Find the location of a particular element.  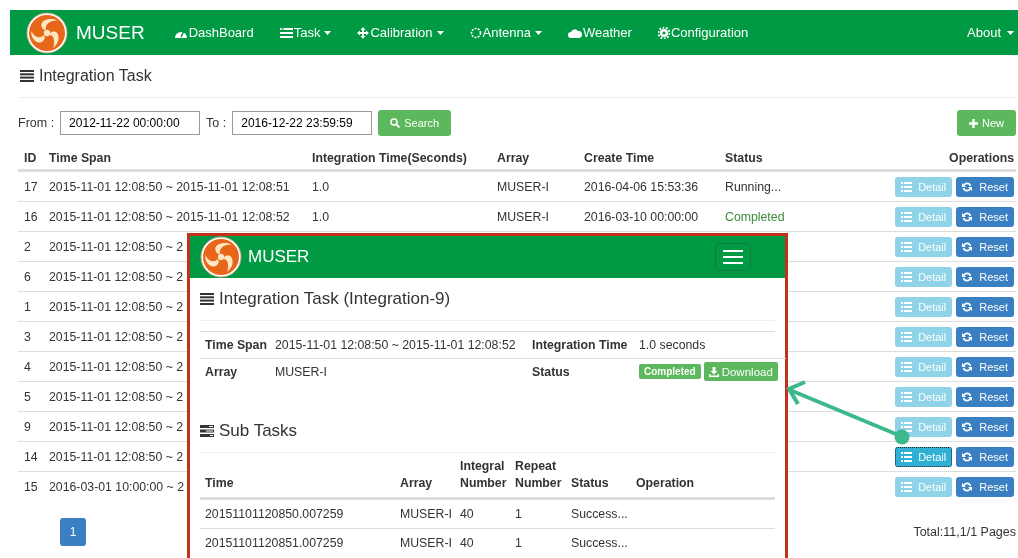

section-title: Sub Tasks is located at coordinates (258, 431).